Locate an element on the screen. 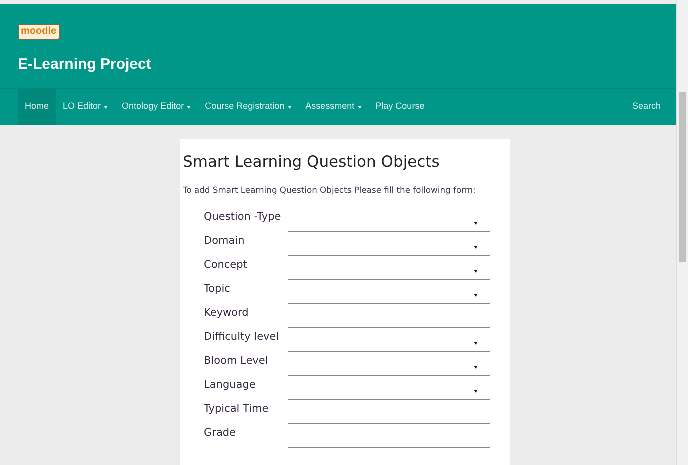  field-label: Difficulty level is located at coordinates (242, 337).